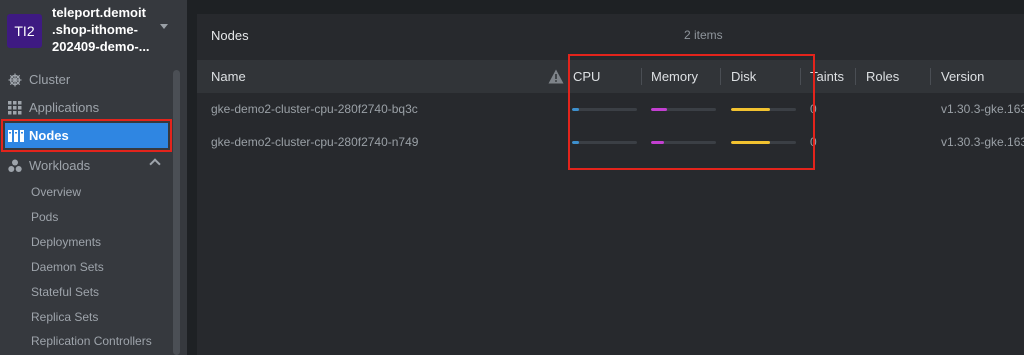  Describe the element at coordinates (64, 317) in the screenshot. I see `sidebar-subitem-replica-sets: Replica Sets` at that location.